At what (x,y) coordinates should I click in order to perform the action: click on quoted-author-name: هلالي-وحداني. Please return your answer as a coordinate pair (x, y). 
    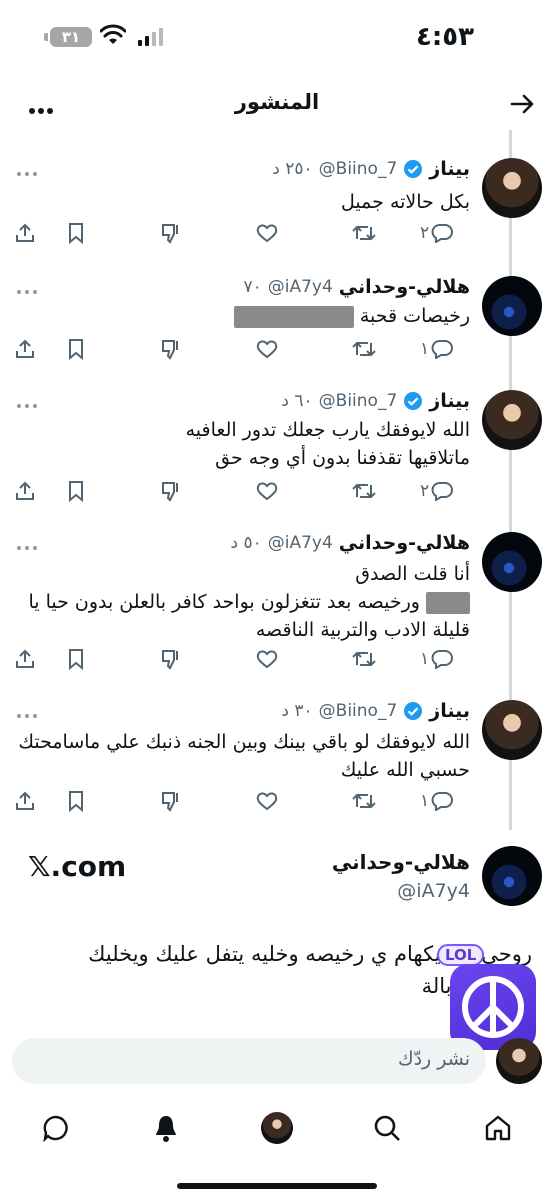
    Looking at the image, I should click on (401, 862).